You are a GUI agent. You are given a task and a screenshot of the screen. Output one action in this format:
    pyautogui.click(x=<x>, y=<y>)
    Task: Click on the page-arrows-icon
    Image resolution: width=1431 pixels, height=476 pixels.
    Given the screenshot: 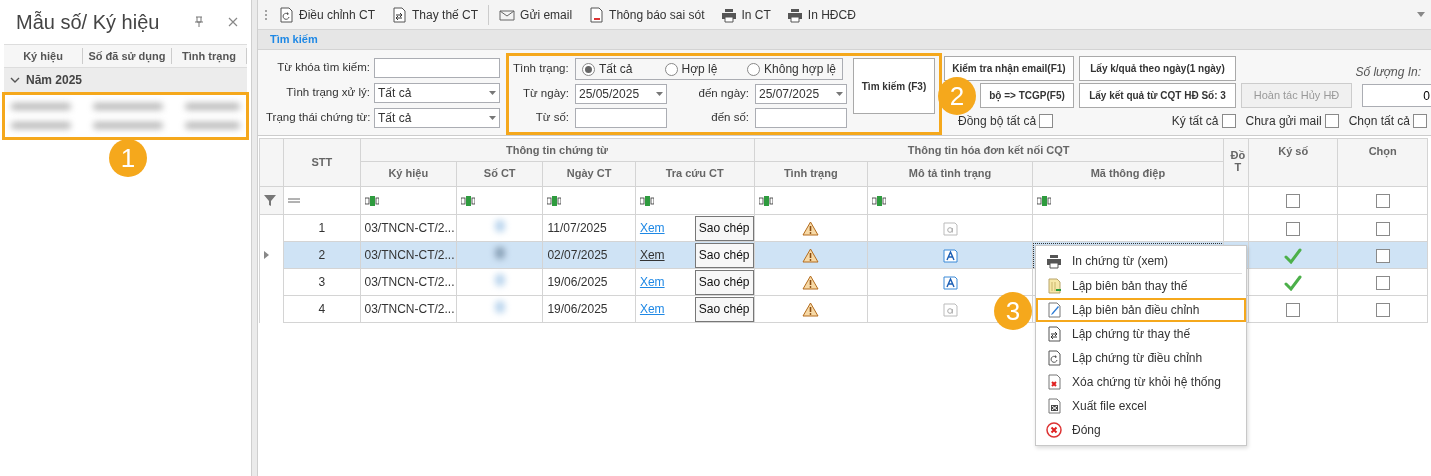 What is the action you would take?
    pyautogui.click(x=1054, y=334)
    